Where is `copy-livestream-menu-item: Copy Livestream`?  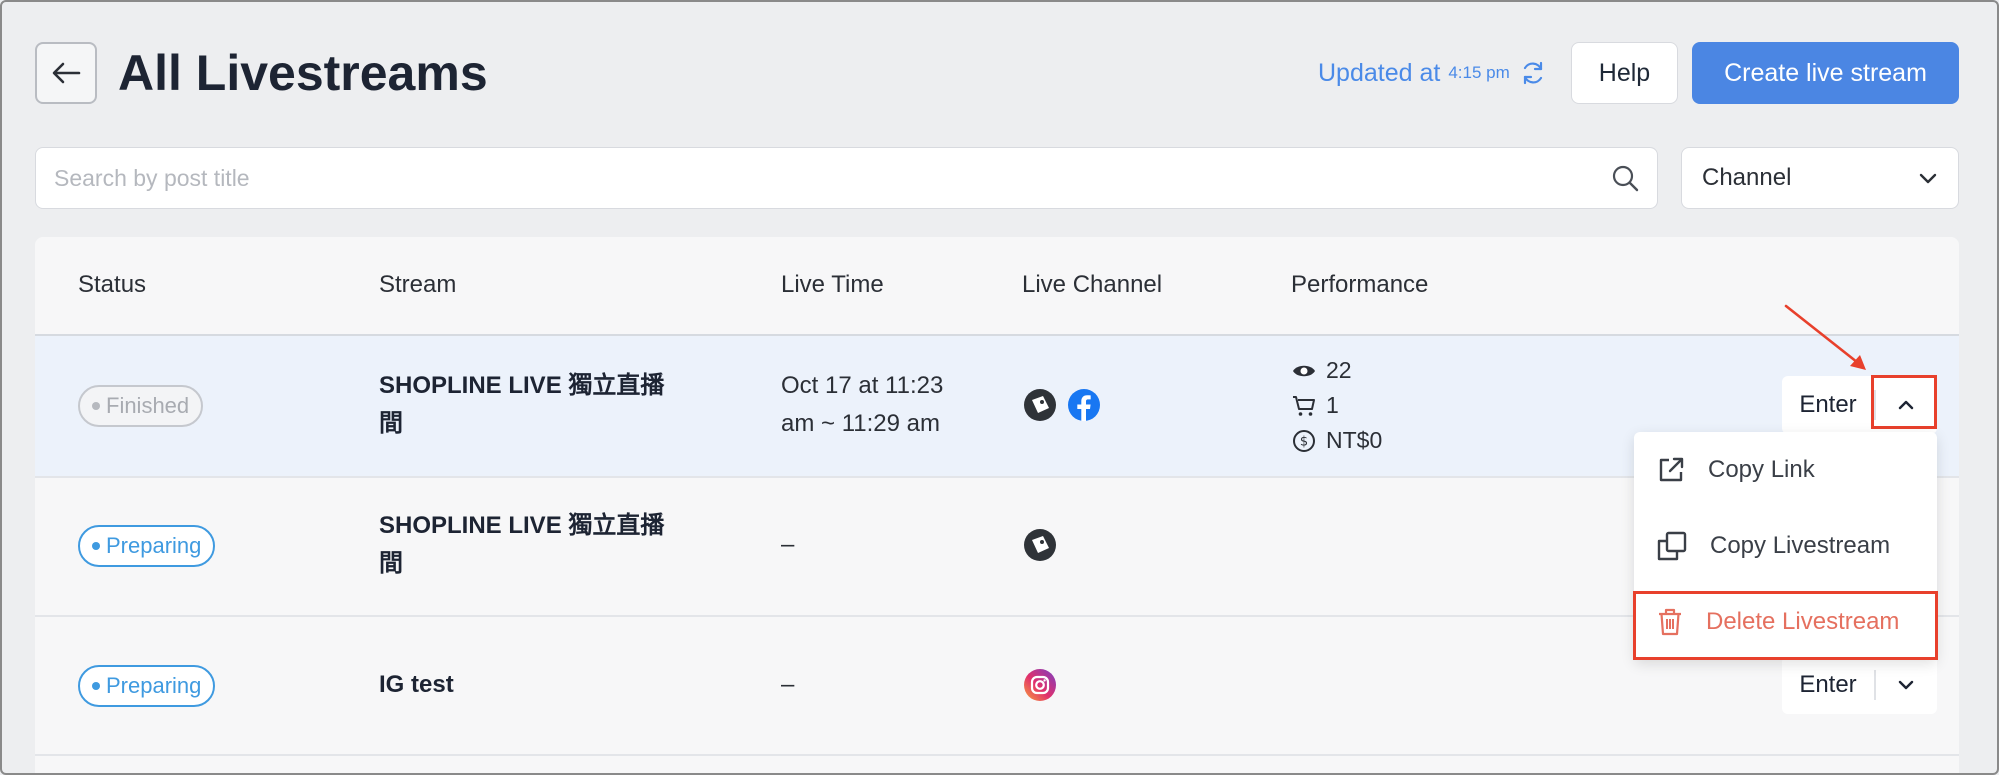 copy-livestream-menu-item: Copy Livestream is located at coordinates (1785, 546).